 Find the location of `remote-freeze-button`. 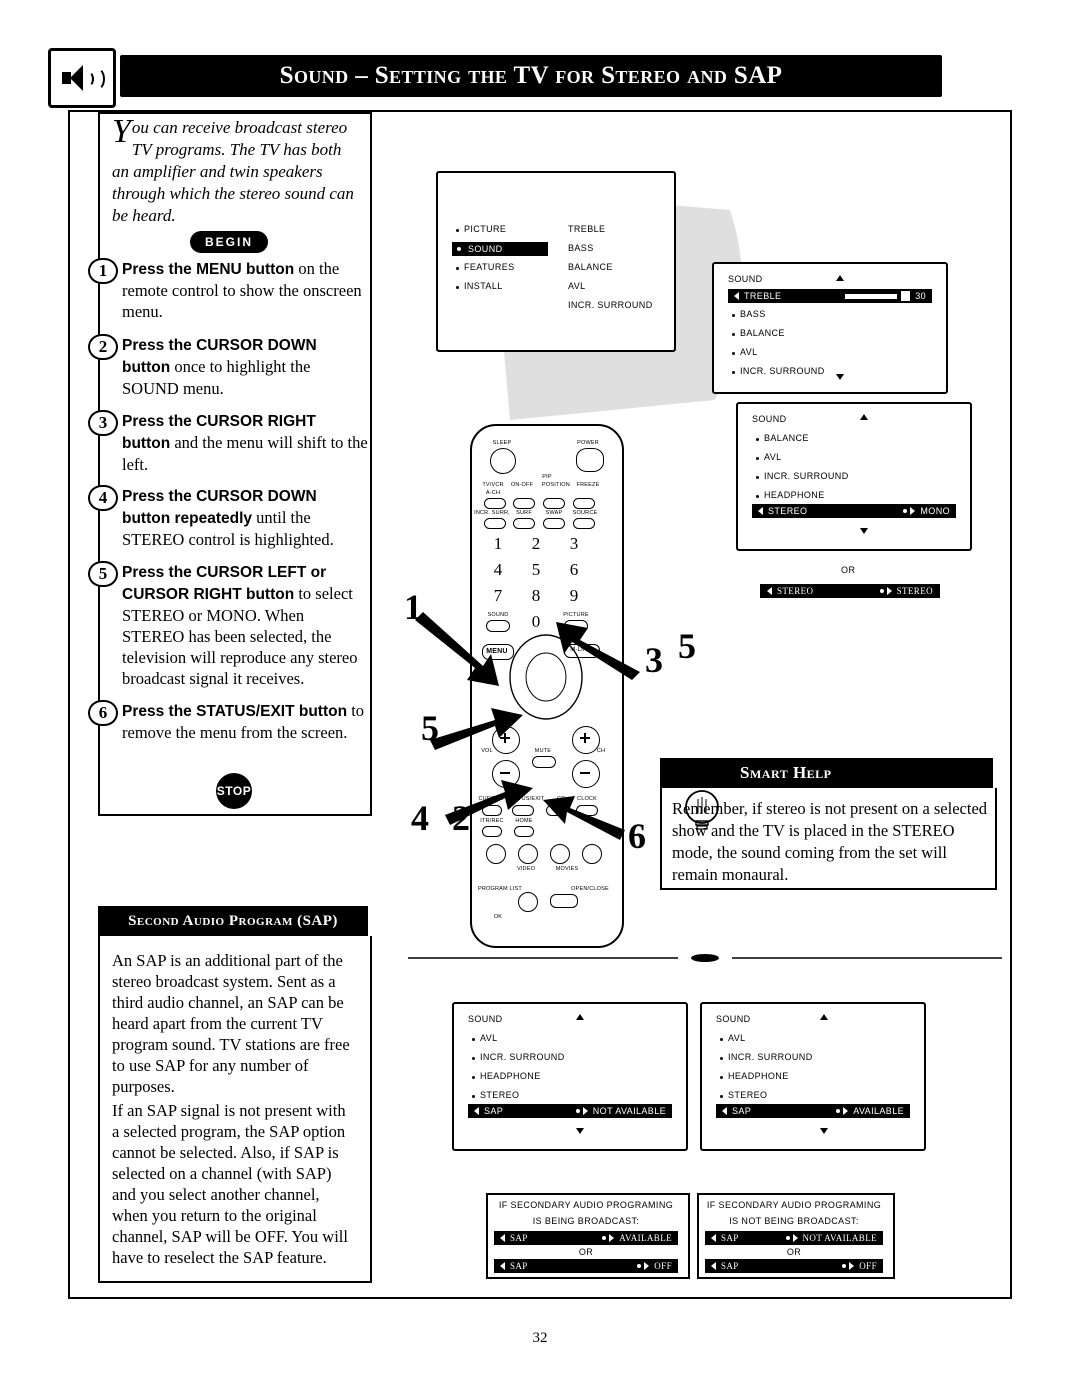

remote-freeze-button is located at coordinates (584, 503).